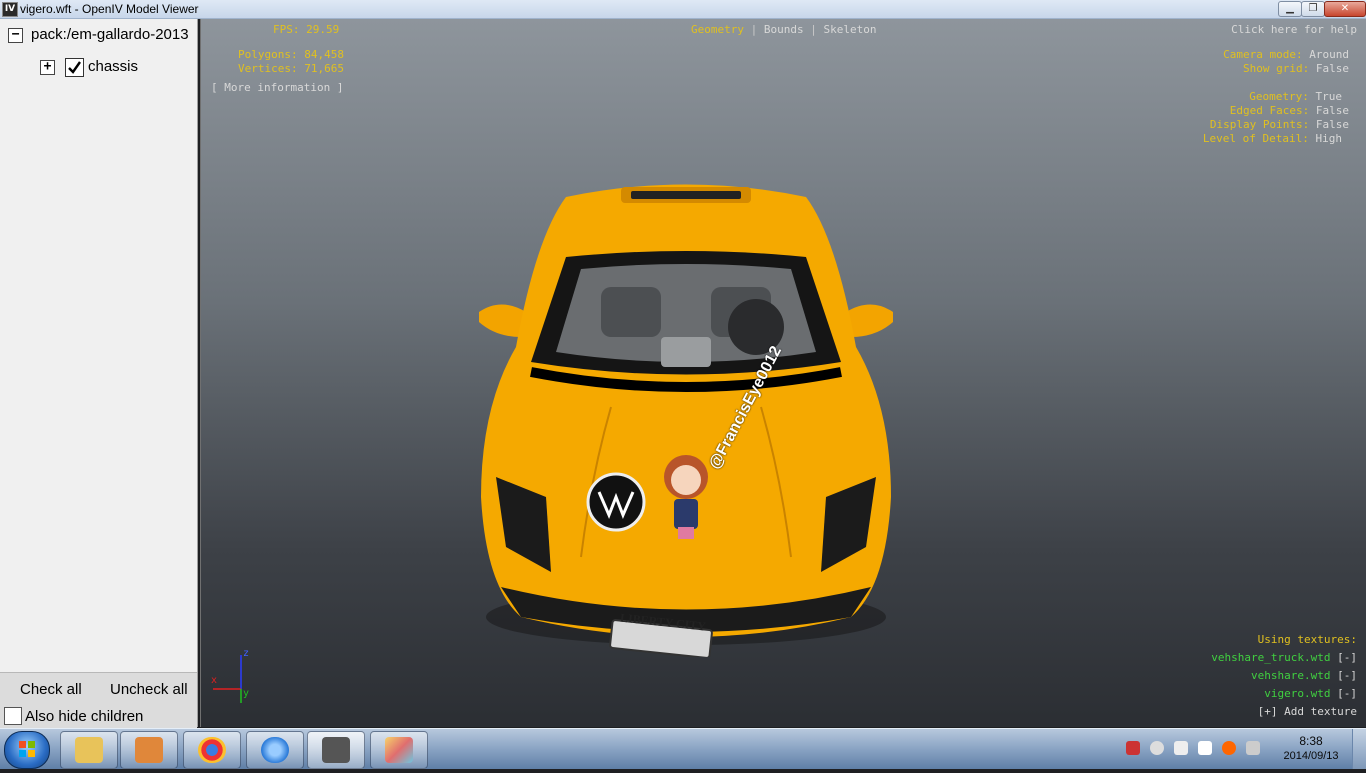 Image resolution: width=1366 pixels, height=773 pixels. What do you see at coordinates (323, 29) in the screenshot?
I see `fps-value: 29.59` at bounding box center [323, 29].